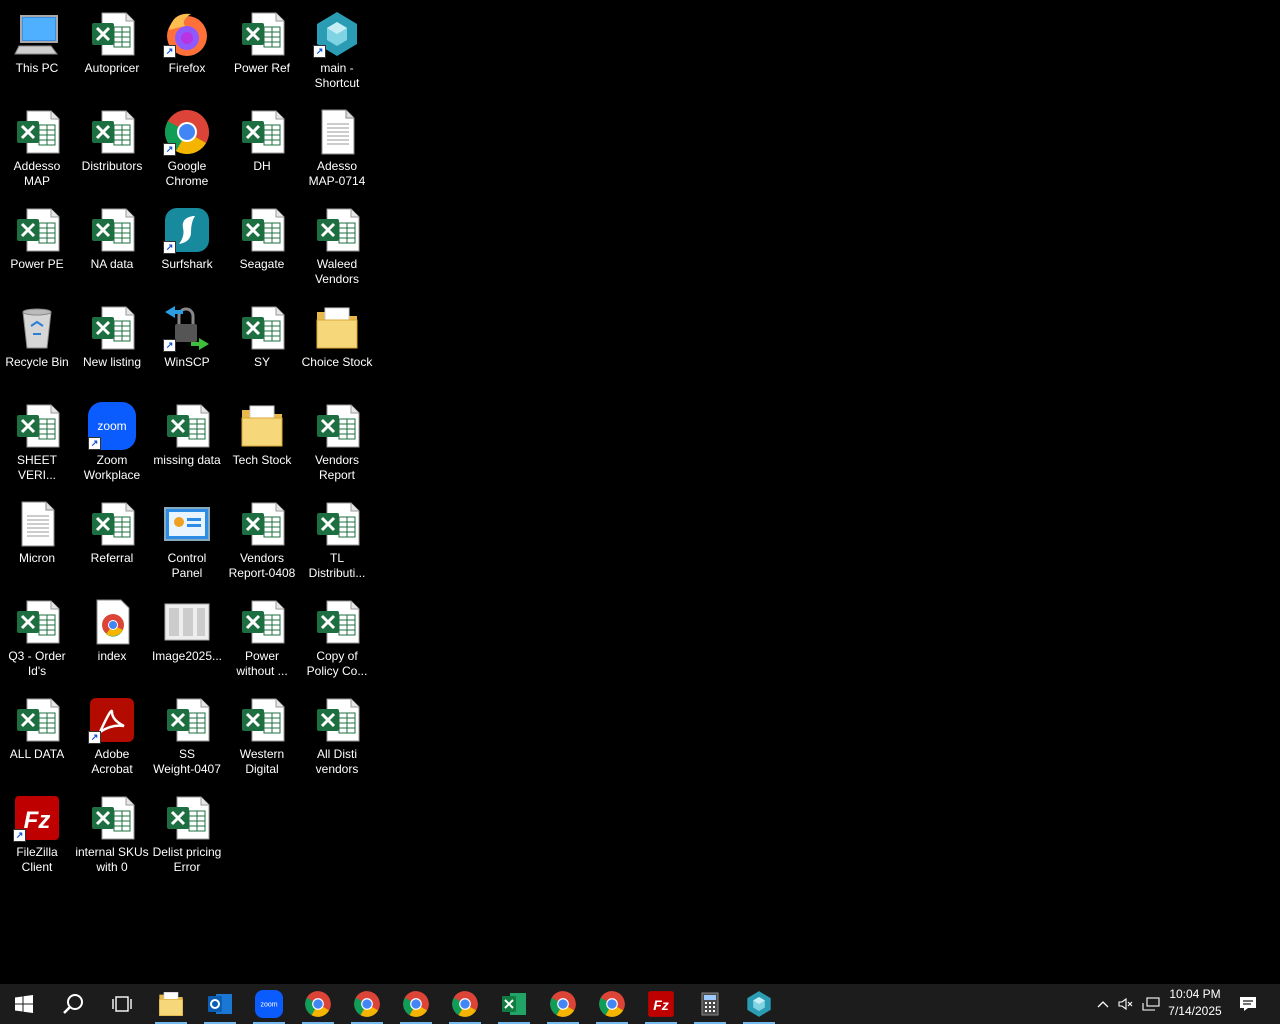 The width and height of the screenshot is (1280, 1024). What do you see at coordinates (262, 248) in the screenshot?
I see `desktop-icon-seagate: Seagate` at bounding box center [262, 248].